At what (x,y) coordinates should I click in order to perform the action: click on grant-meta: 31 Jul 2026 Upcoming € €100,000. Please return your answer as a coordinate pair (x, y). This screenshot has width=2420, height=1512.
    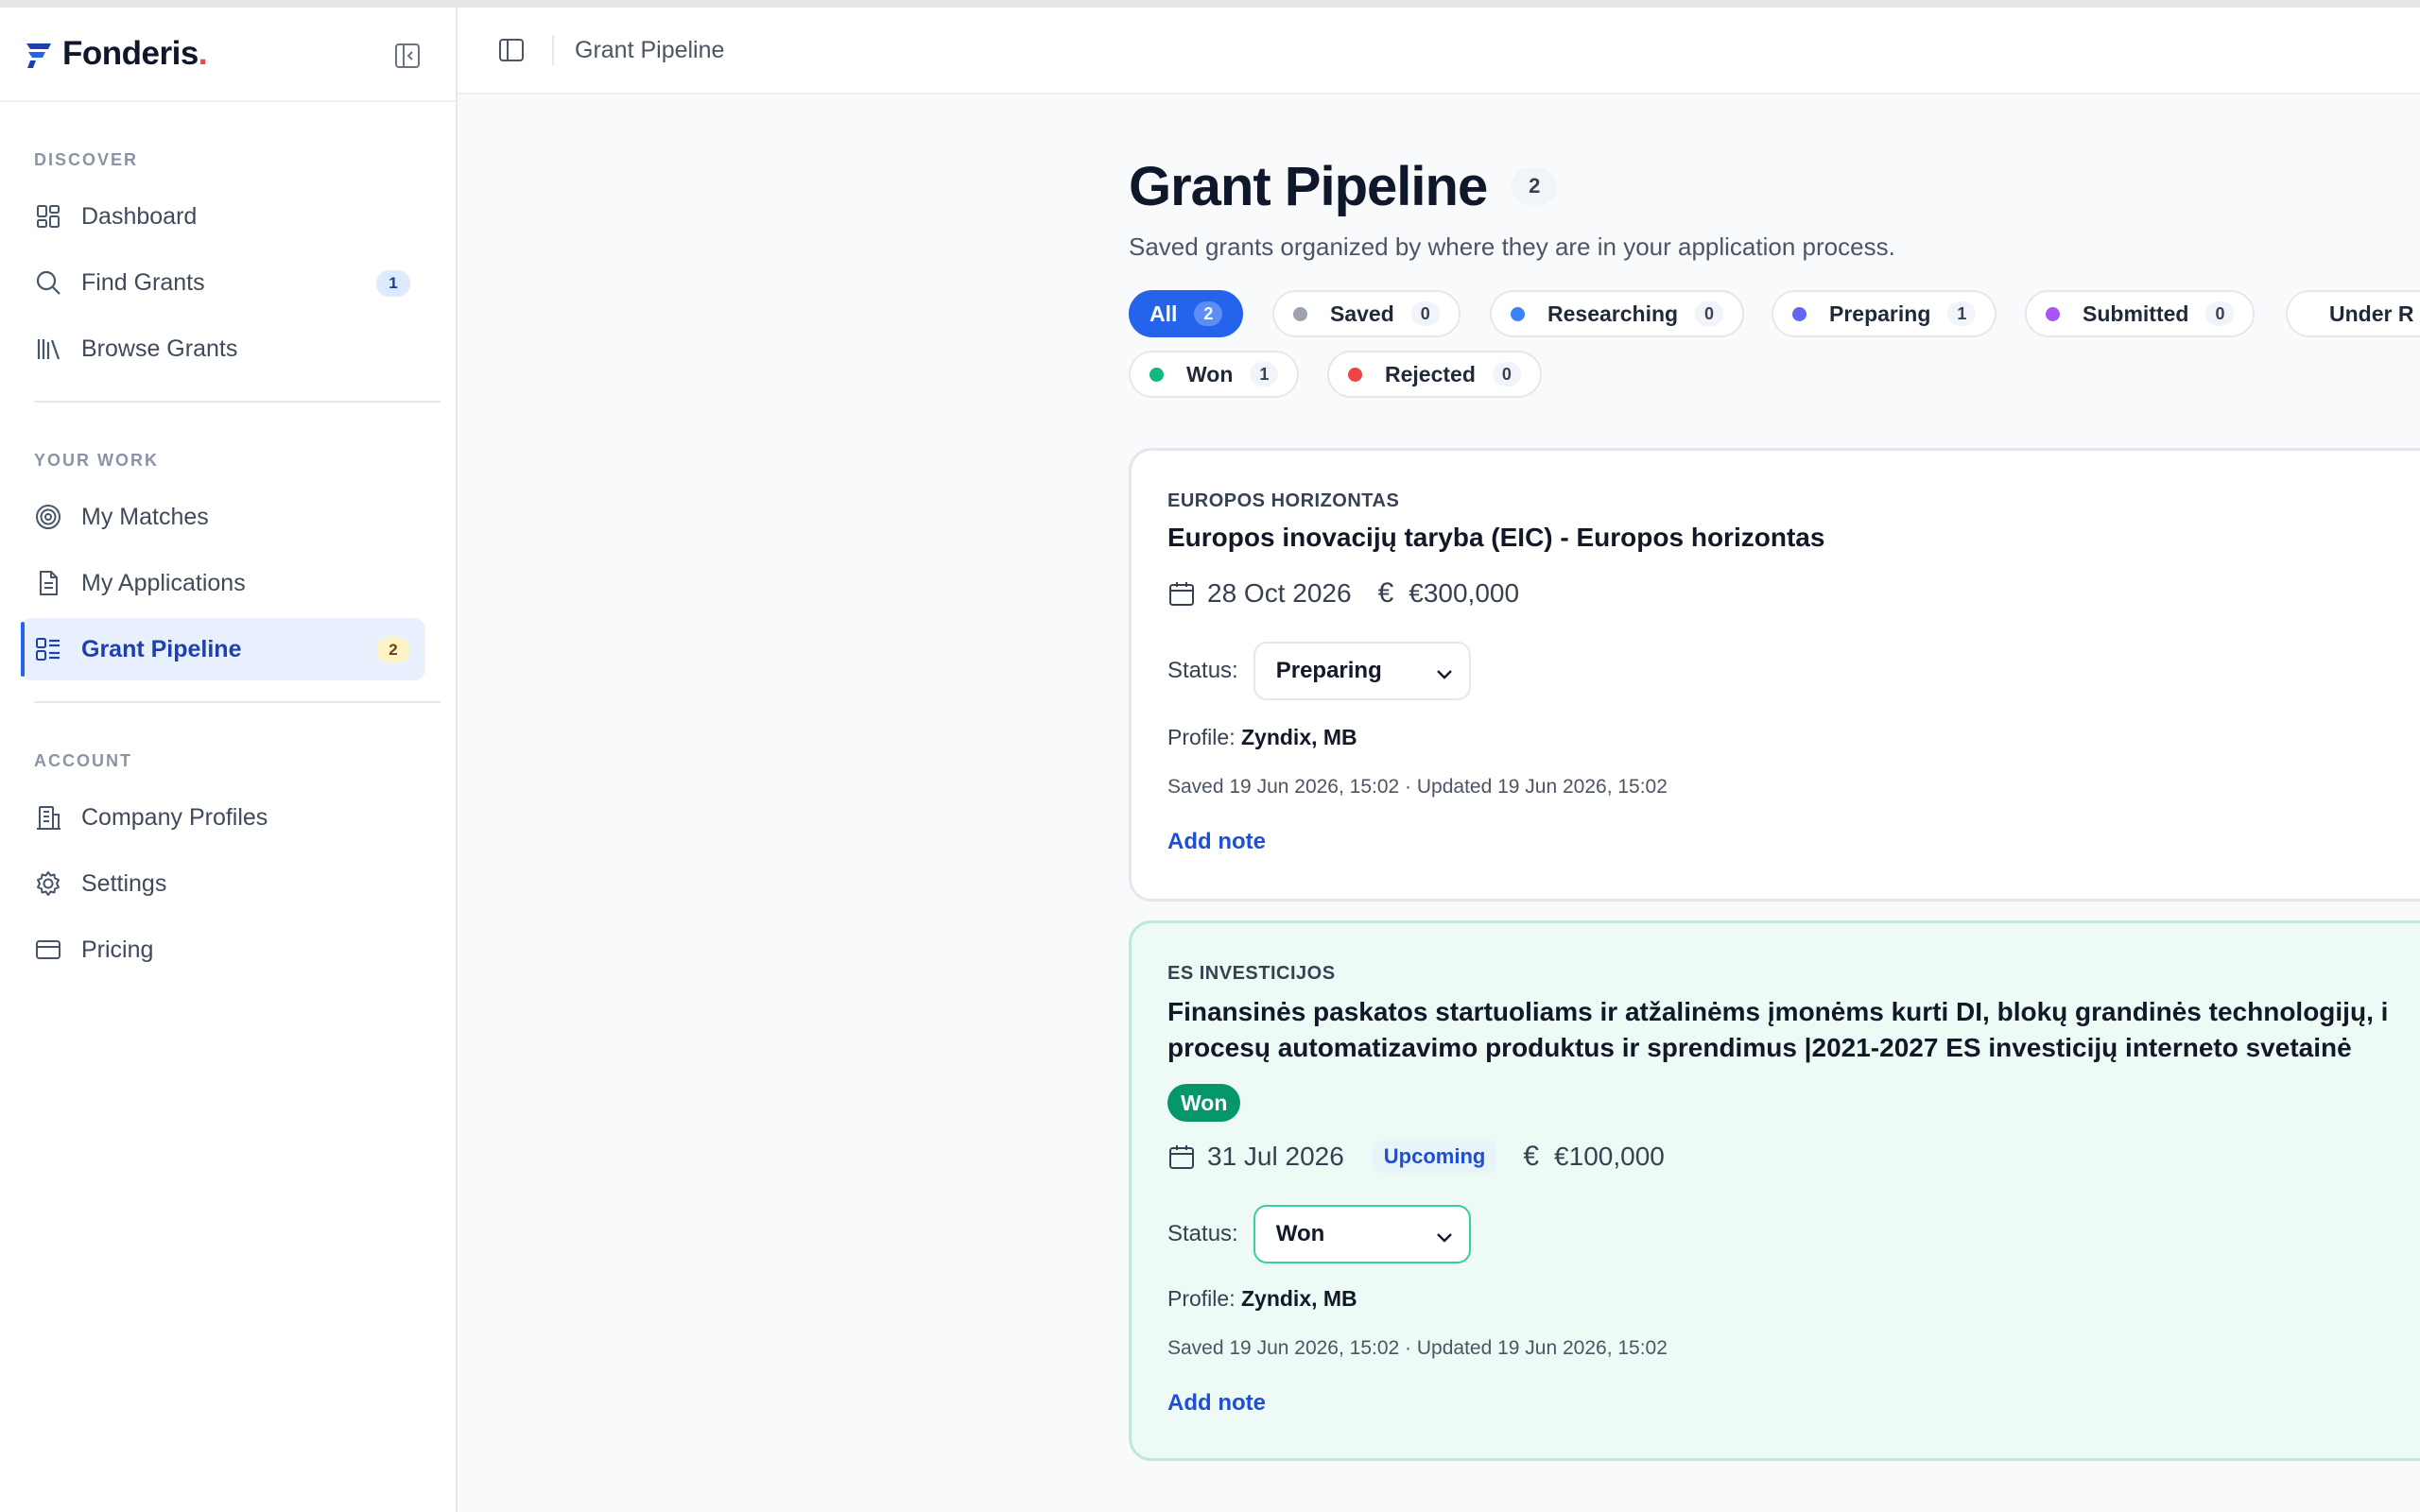
    Looking at the image, I should click on (1416, 1157).